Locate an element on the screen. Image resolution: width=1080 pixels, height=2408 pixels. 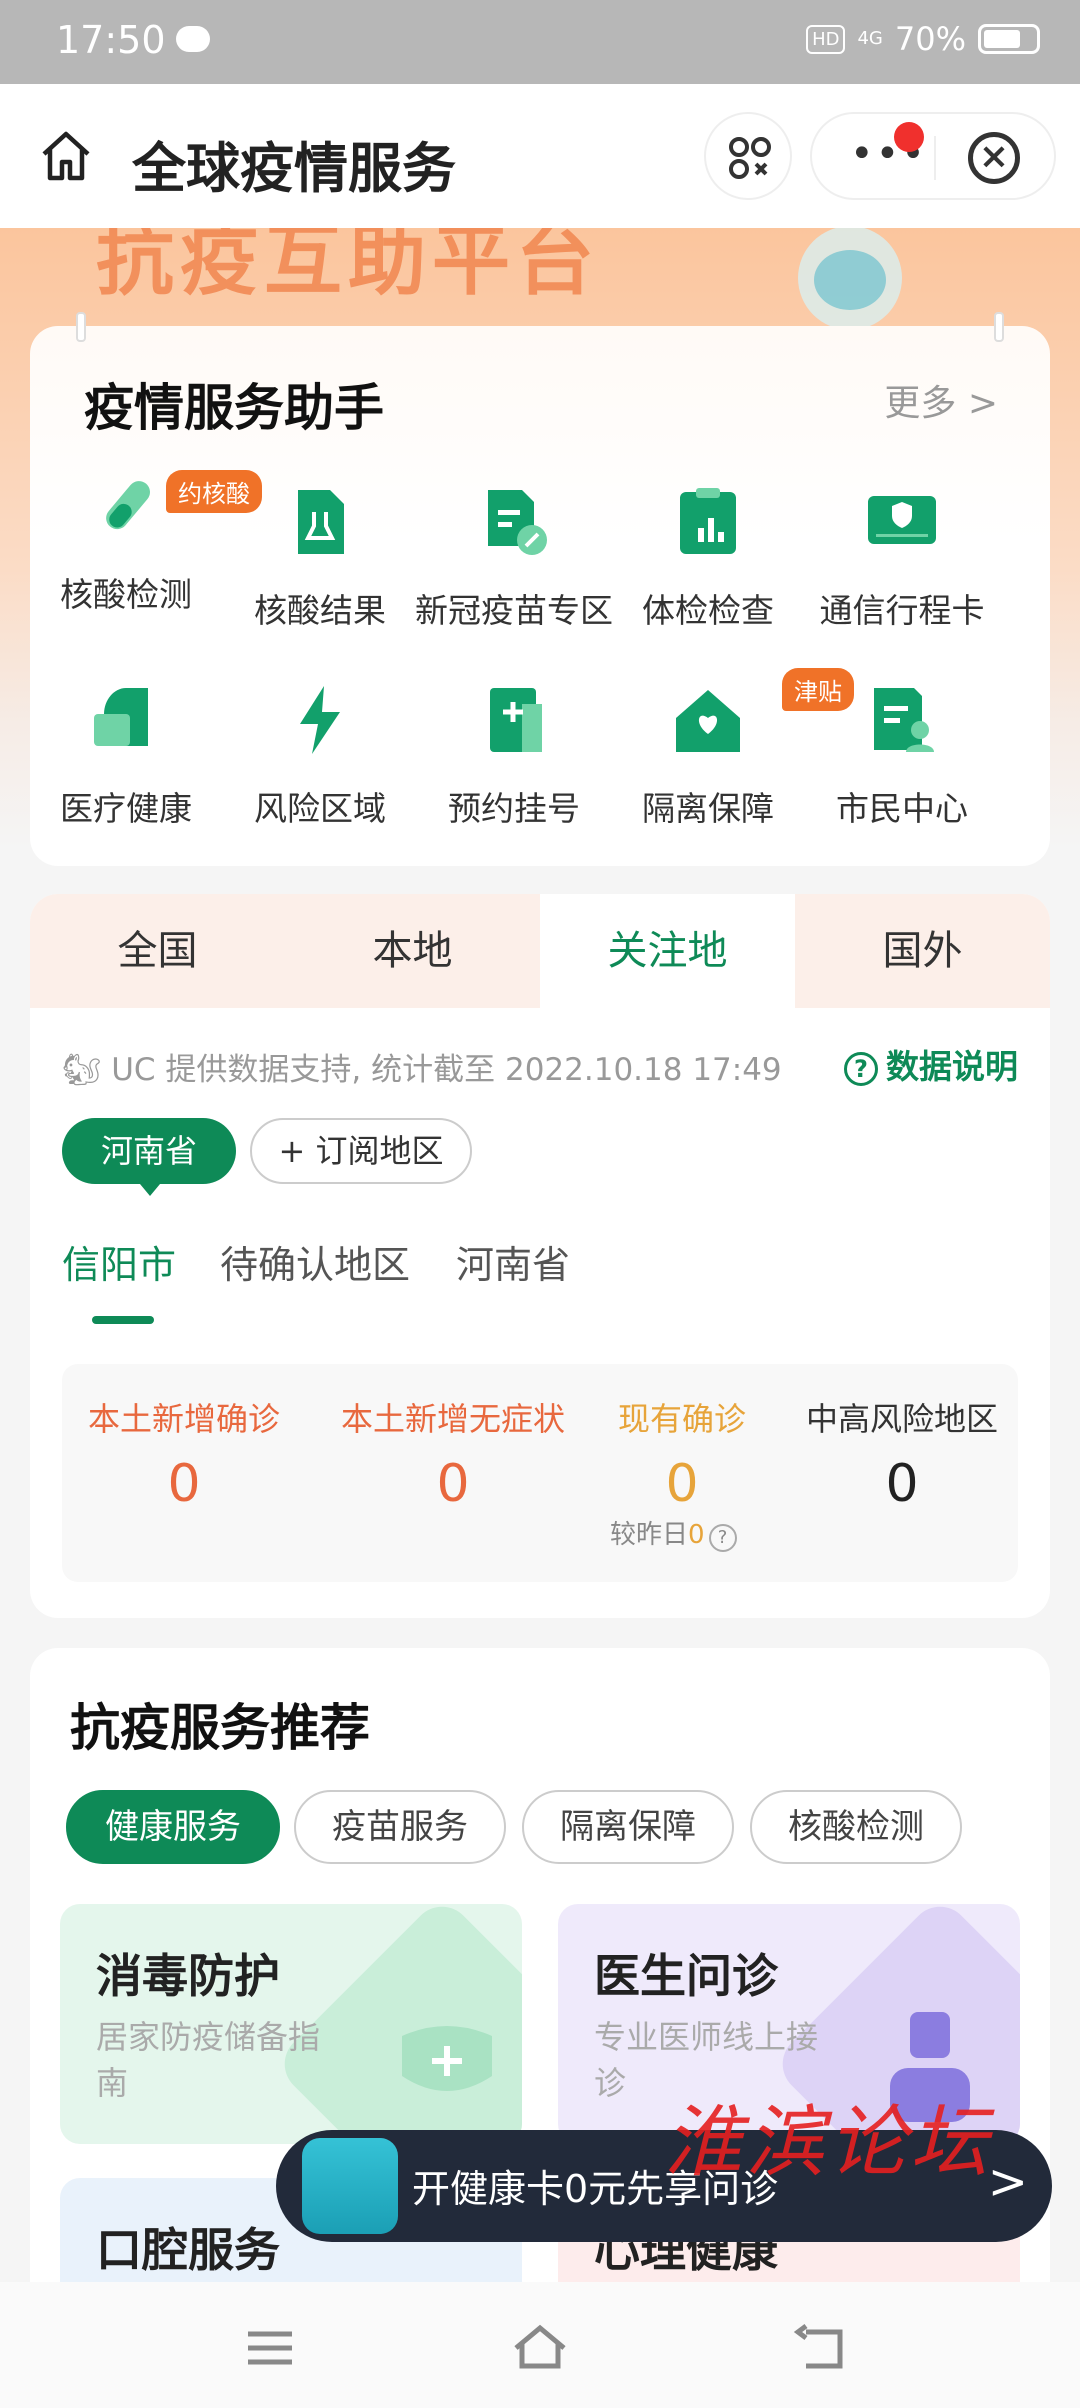
battery-icon is located at coordinates (1009, 39).